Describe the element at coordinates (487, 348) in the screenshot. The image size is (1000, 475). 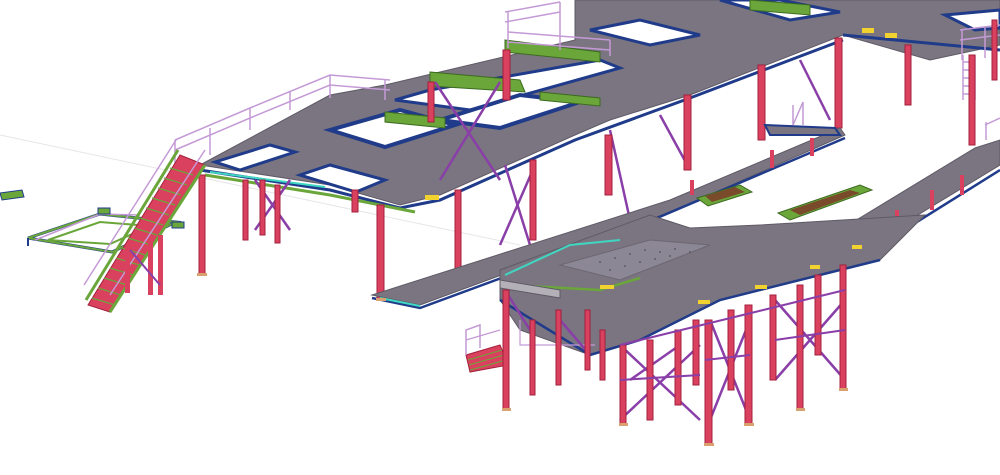
I see `lower-stair` at that location.